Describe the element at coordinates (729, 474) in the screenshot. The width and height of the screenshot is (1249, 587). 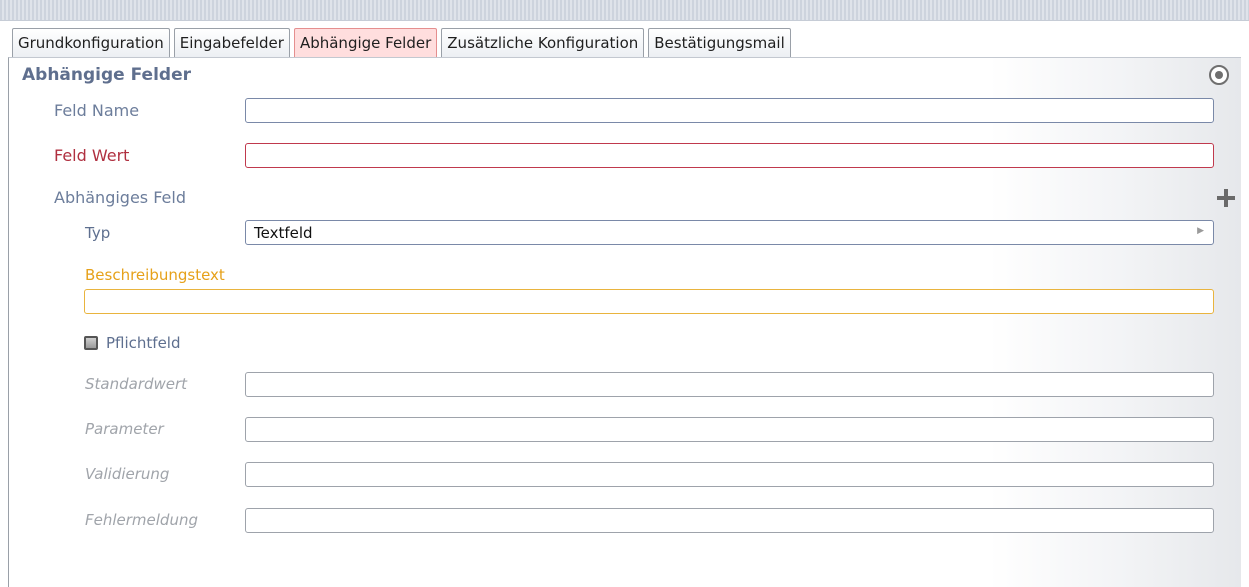
I see `validierung-input` at that location.